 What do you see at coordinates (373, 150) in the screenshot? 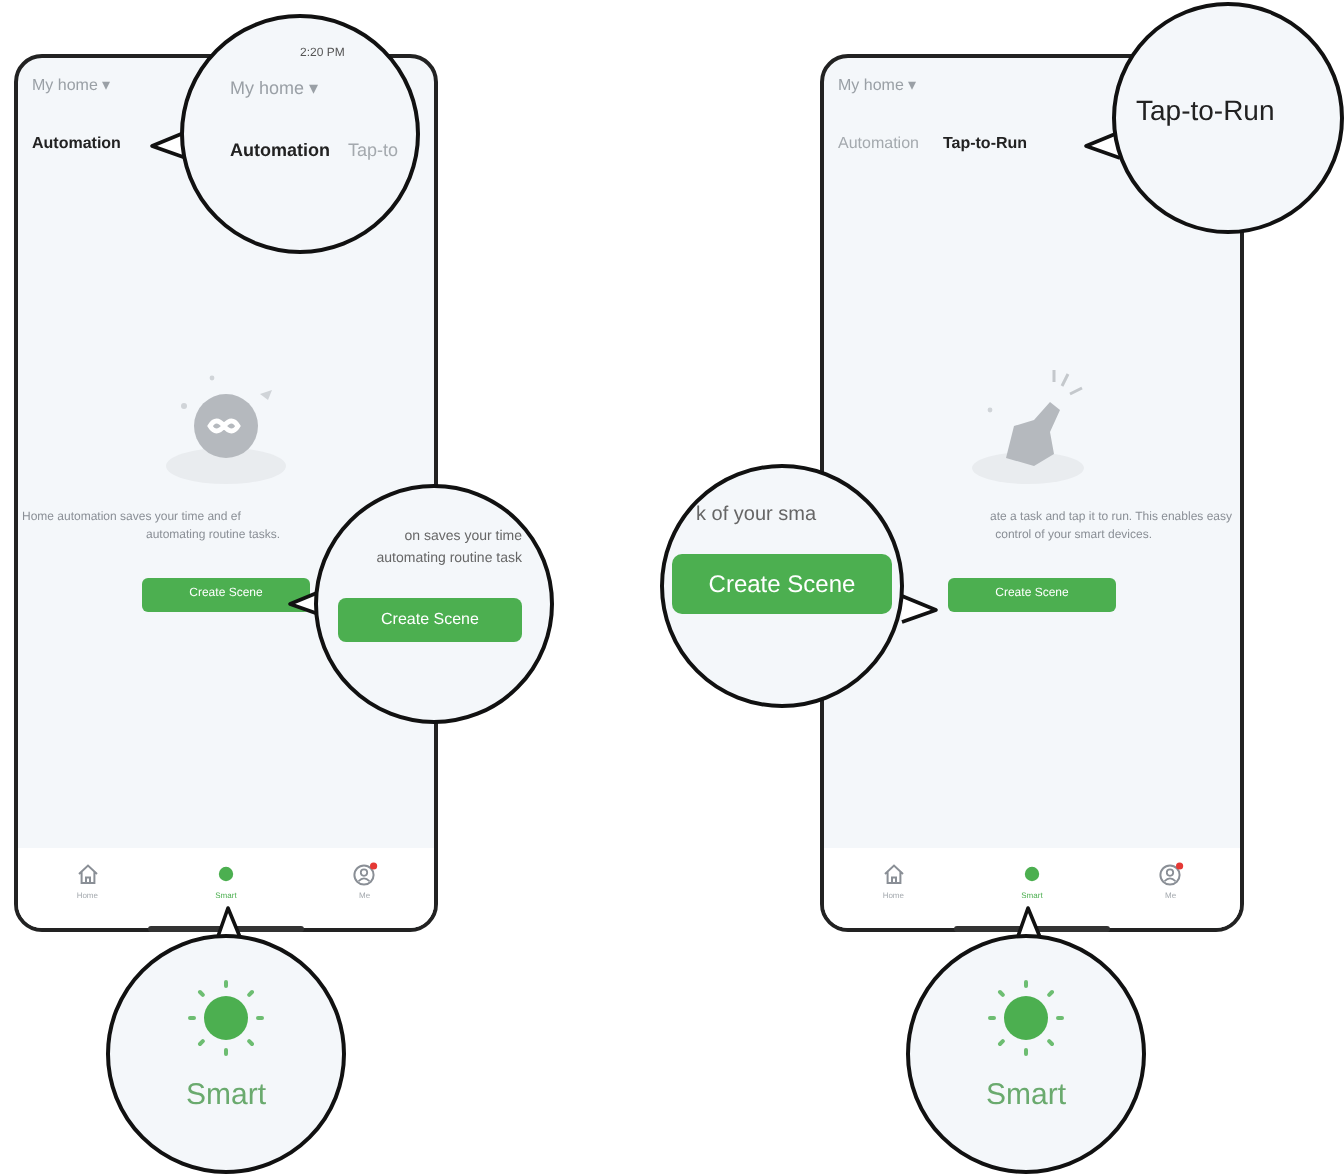
I see `tab: Tap-to` at bounding box center [373, 150].